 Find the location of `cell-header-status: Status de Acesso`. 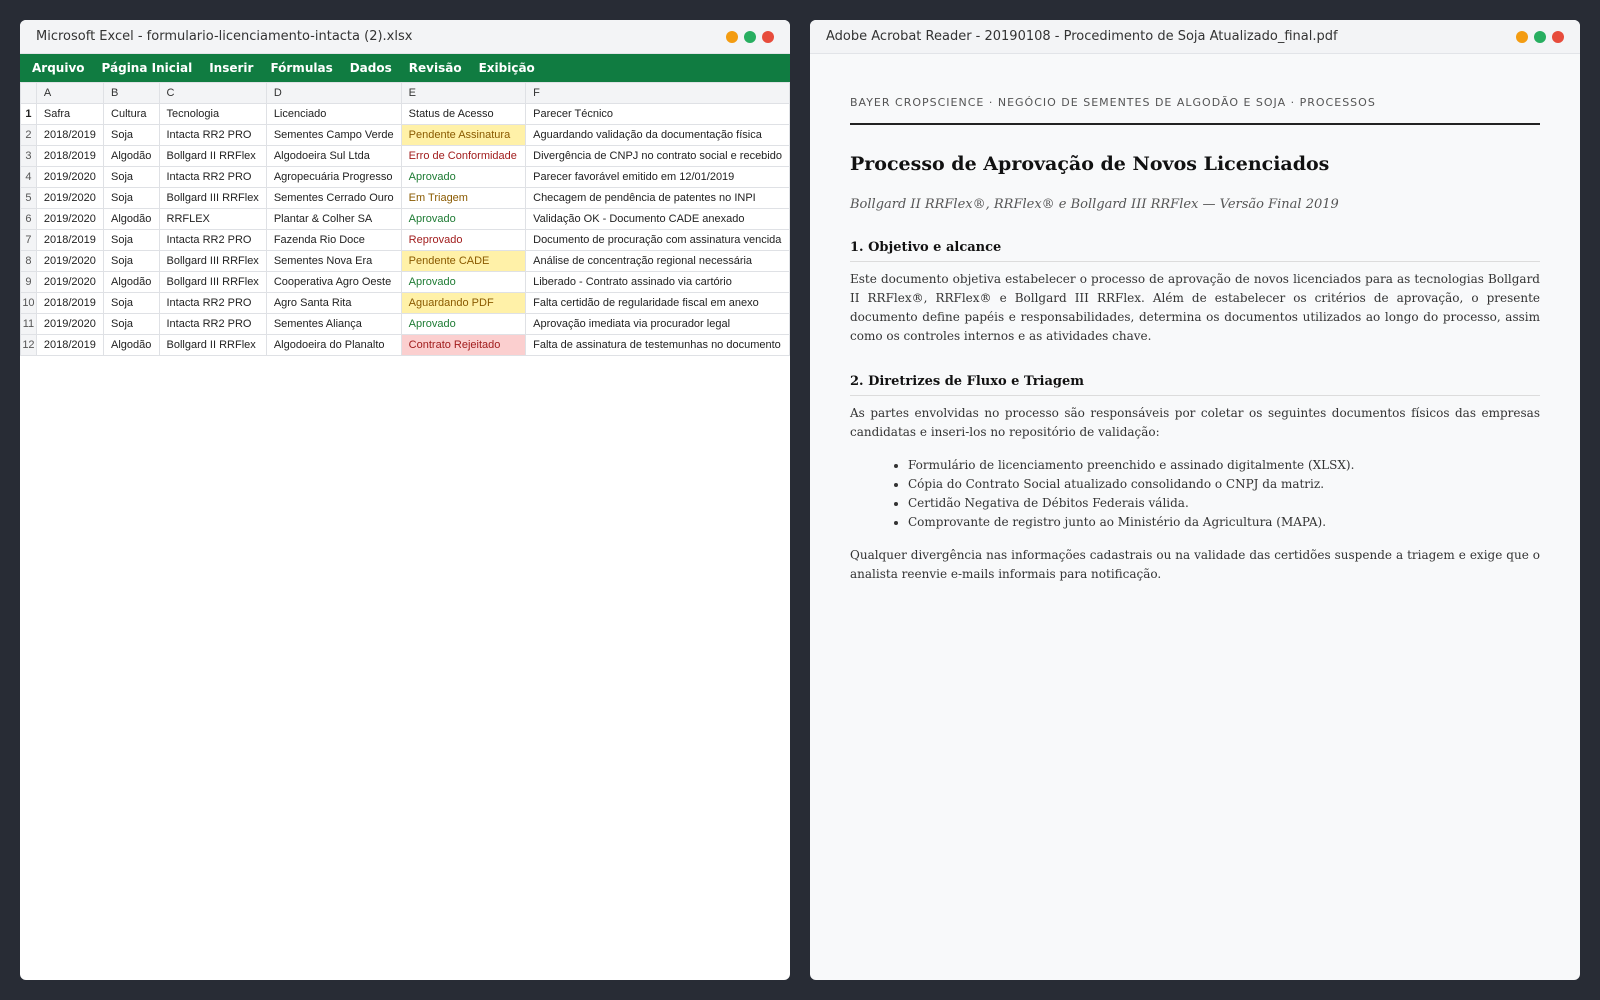

cell-header-status: Status de Acesso is located at coordinates (463, 114).